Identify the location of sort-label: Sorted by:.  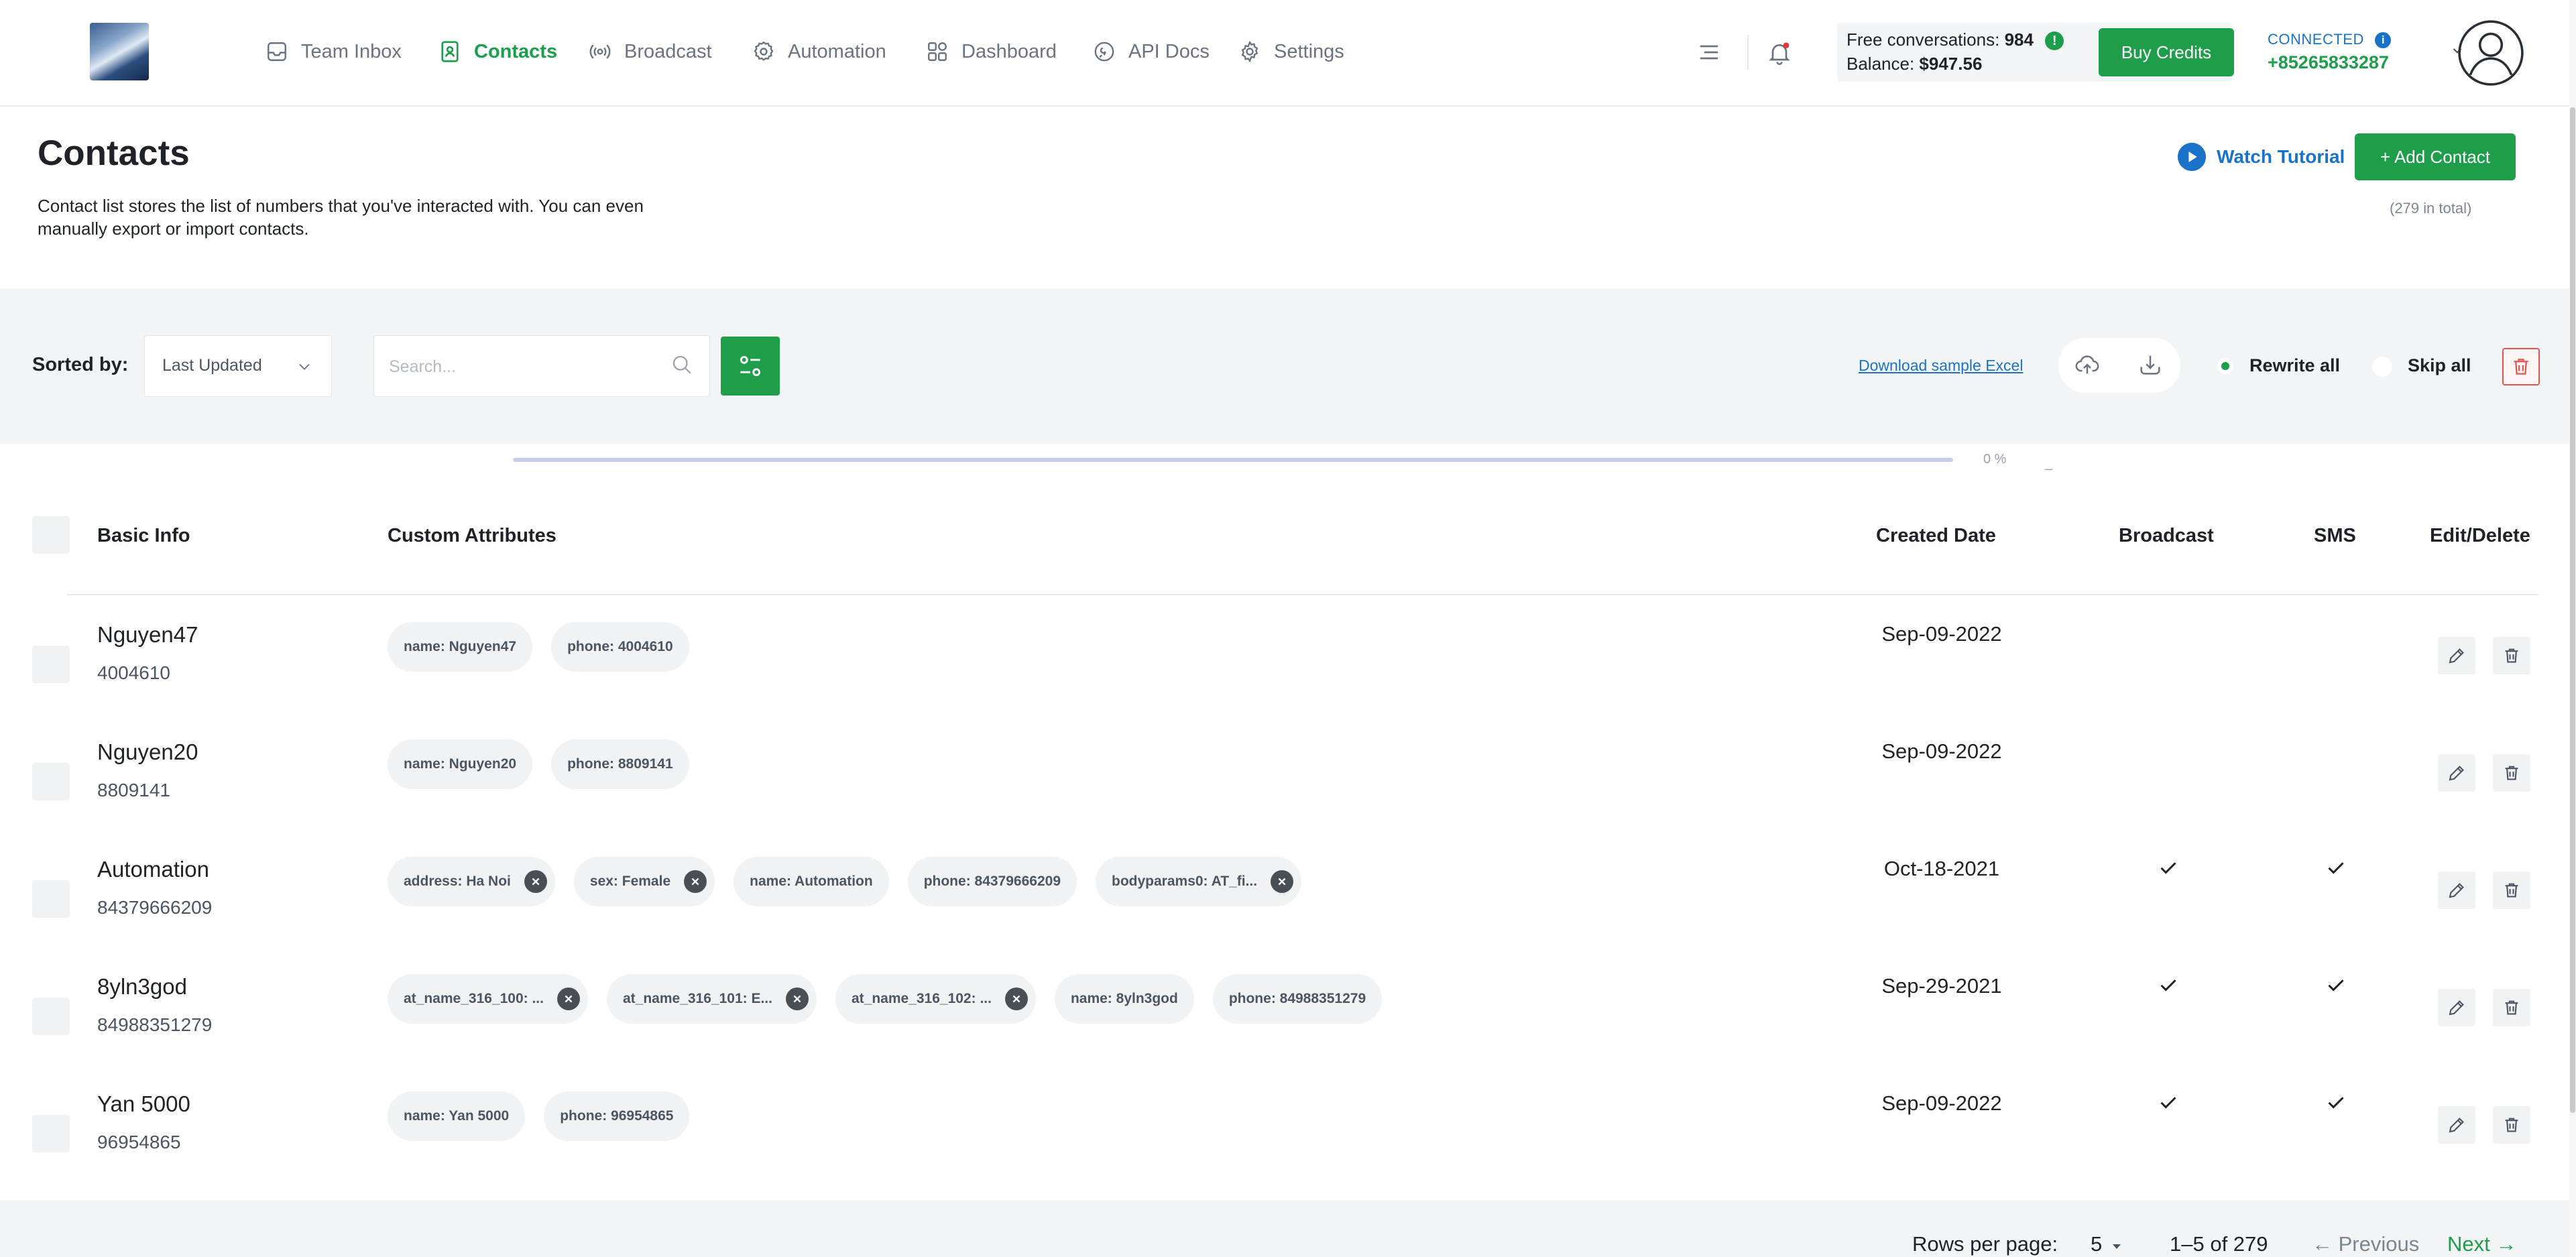
(80, 364).